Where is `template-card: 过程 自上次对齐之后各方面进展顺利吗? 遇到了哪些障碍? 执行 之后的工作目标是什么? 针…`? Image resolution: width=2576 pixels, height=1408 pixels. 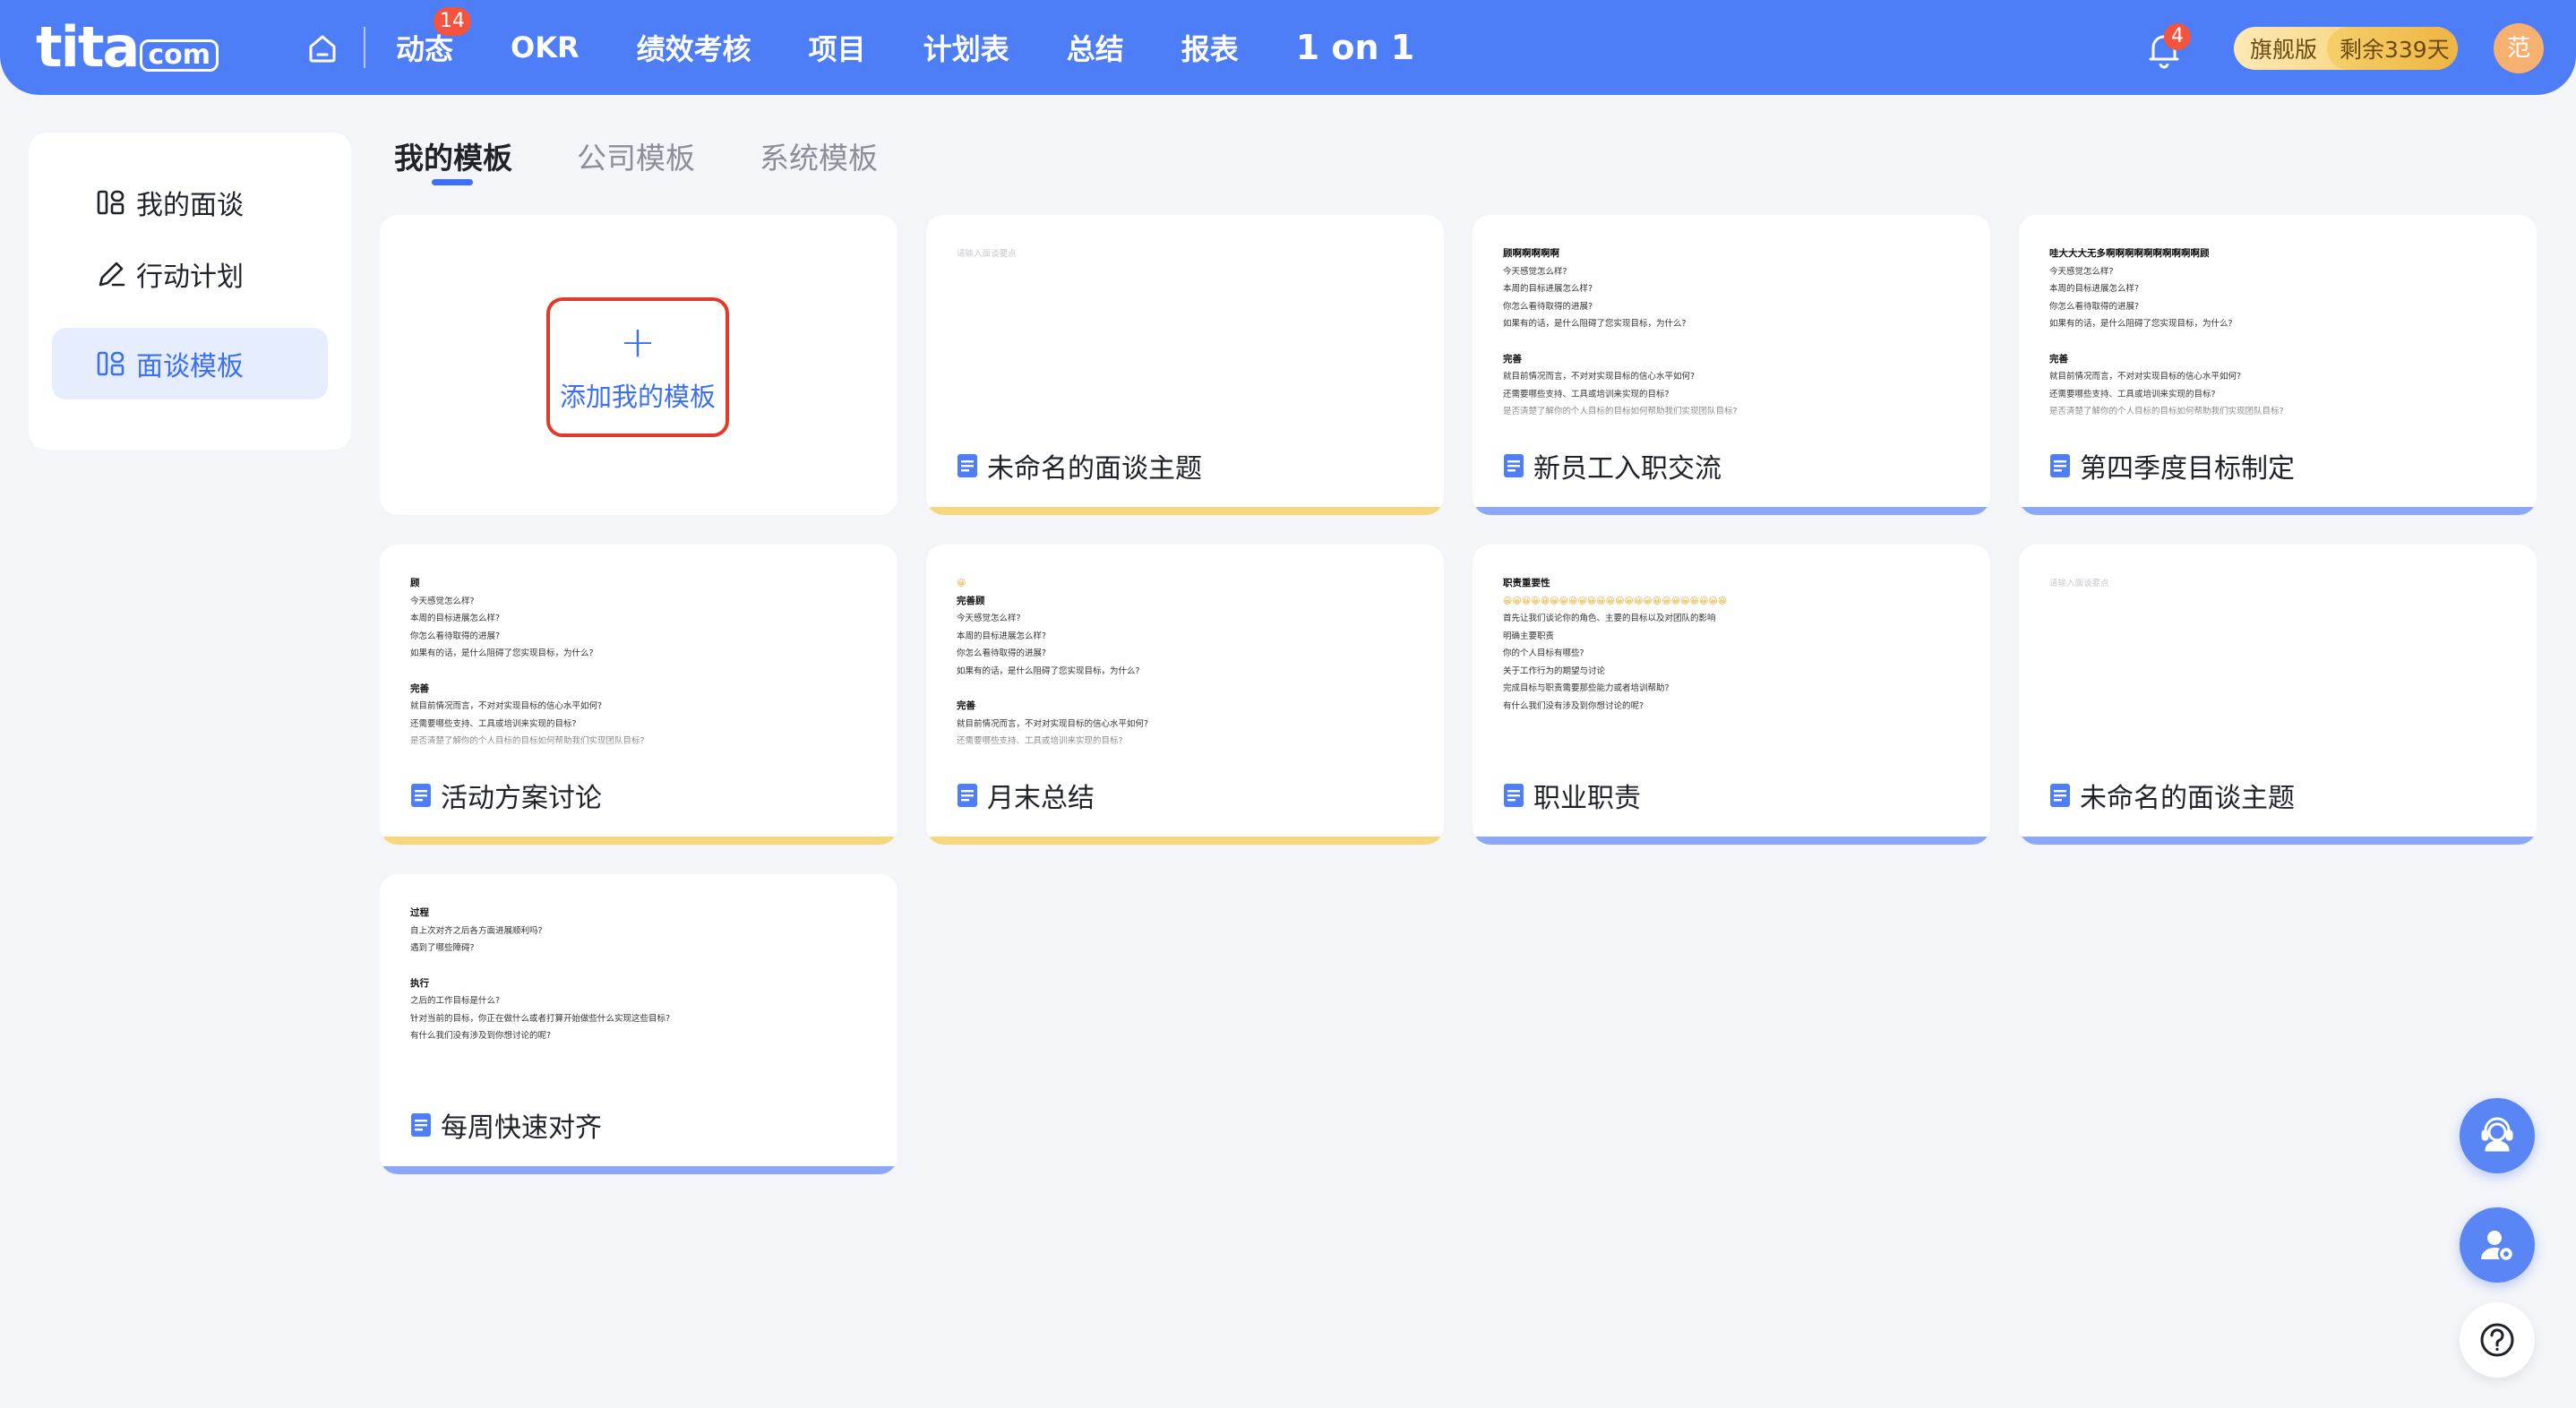 template-card: 过程 自上次对齐之后各方面进展顺利吗? 遇到了哪些障碍? 执行 之后的工作目标是什么? 针… is located at coordinates (638, 1024).